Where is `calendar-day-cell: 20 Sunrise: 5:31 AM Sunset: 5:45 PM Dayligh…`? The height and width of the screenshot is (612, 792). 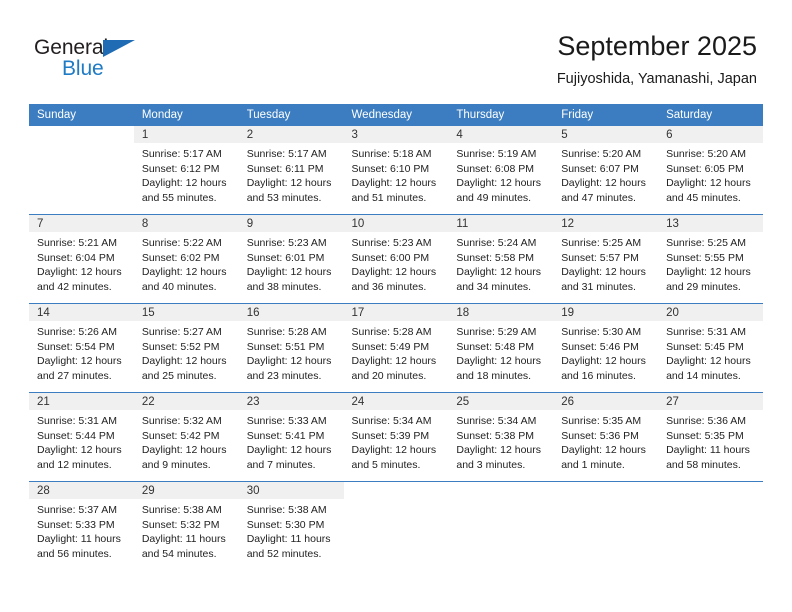
calendar-day-cell: 20 Sunrise: 5:31 AM Sunset: 5:45 PM Dayligh… is located at coordinates (710, 348).